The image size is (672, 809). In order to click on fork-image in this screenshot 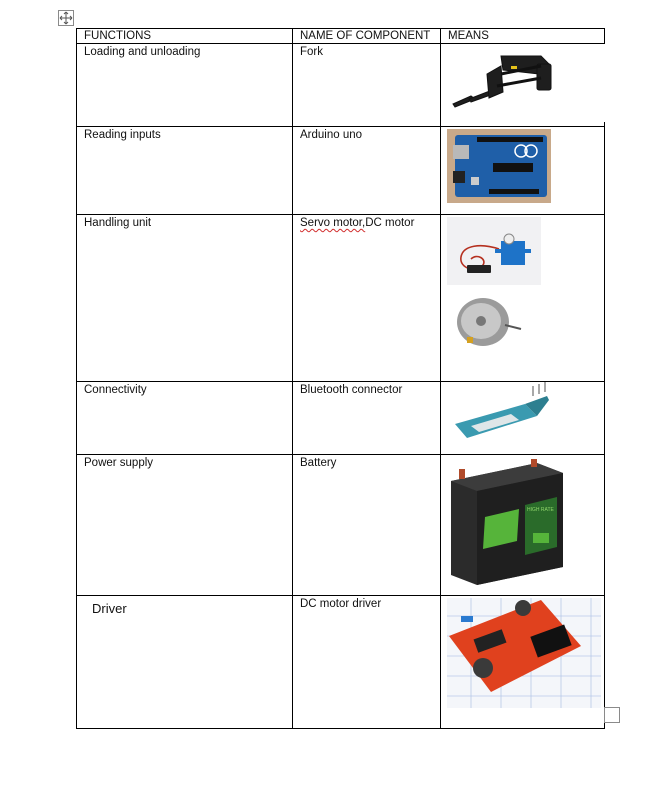, I will do `click(523, 83)`.